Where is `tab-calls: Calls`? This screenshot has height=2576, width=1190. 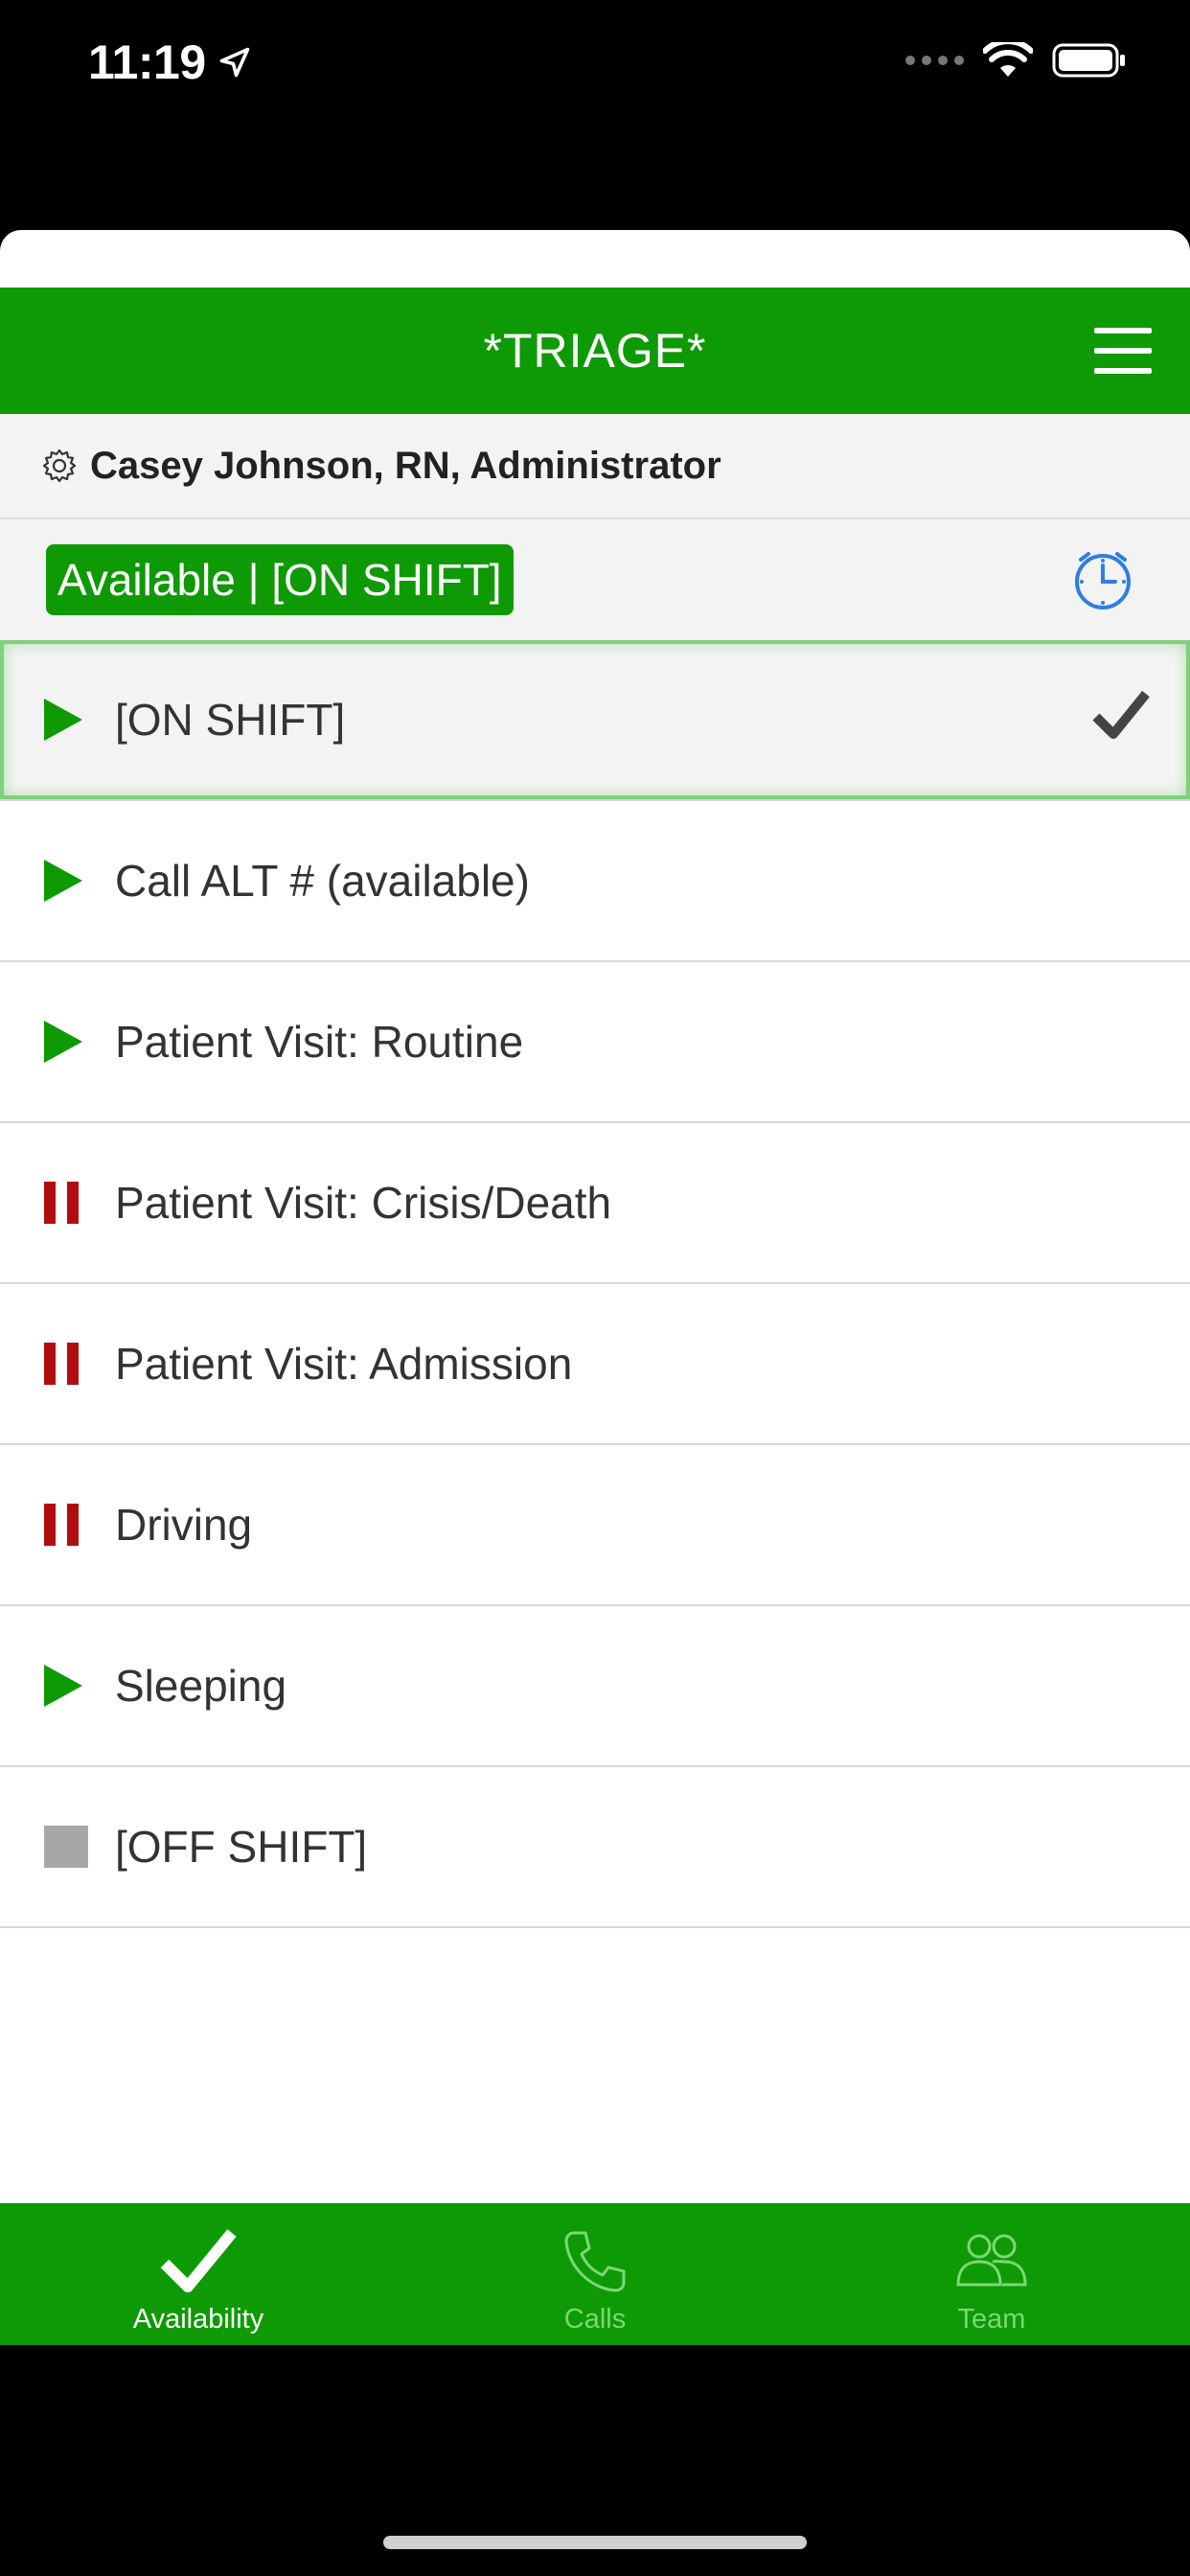 tab-calls: Calls is located at coordinates (595, 2274).